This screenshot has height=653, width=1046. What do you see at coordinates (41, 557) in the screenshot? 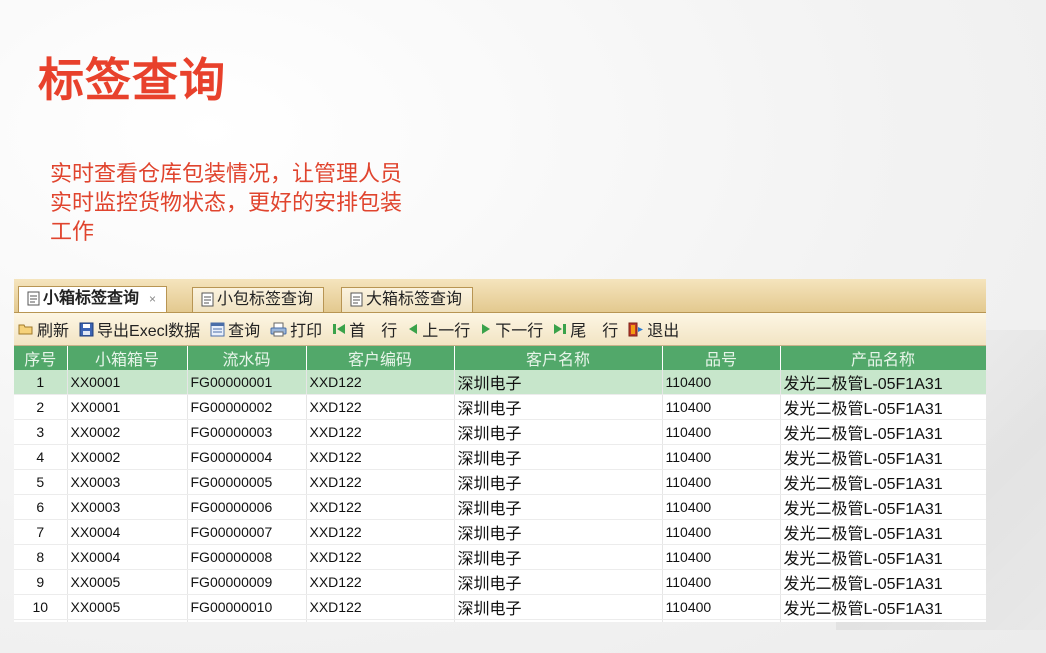
I see `table-cell: 8` at bounding box center [41, 557].